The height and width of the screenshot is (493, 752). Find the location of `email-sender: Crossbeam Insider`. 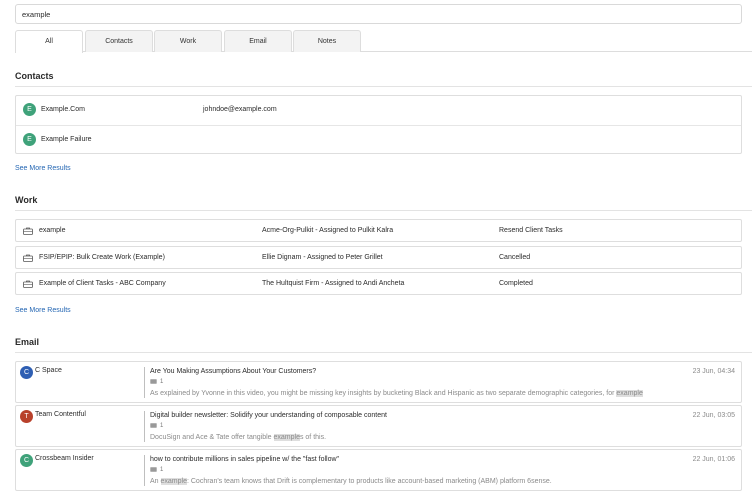

email-sender: Crossbeam Insider is located at coordinates (64, 458).